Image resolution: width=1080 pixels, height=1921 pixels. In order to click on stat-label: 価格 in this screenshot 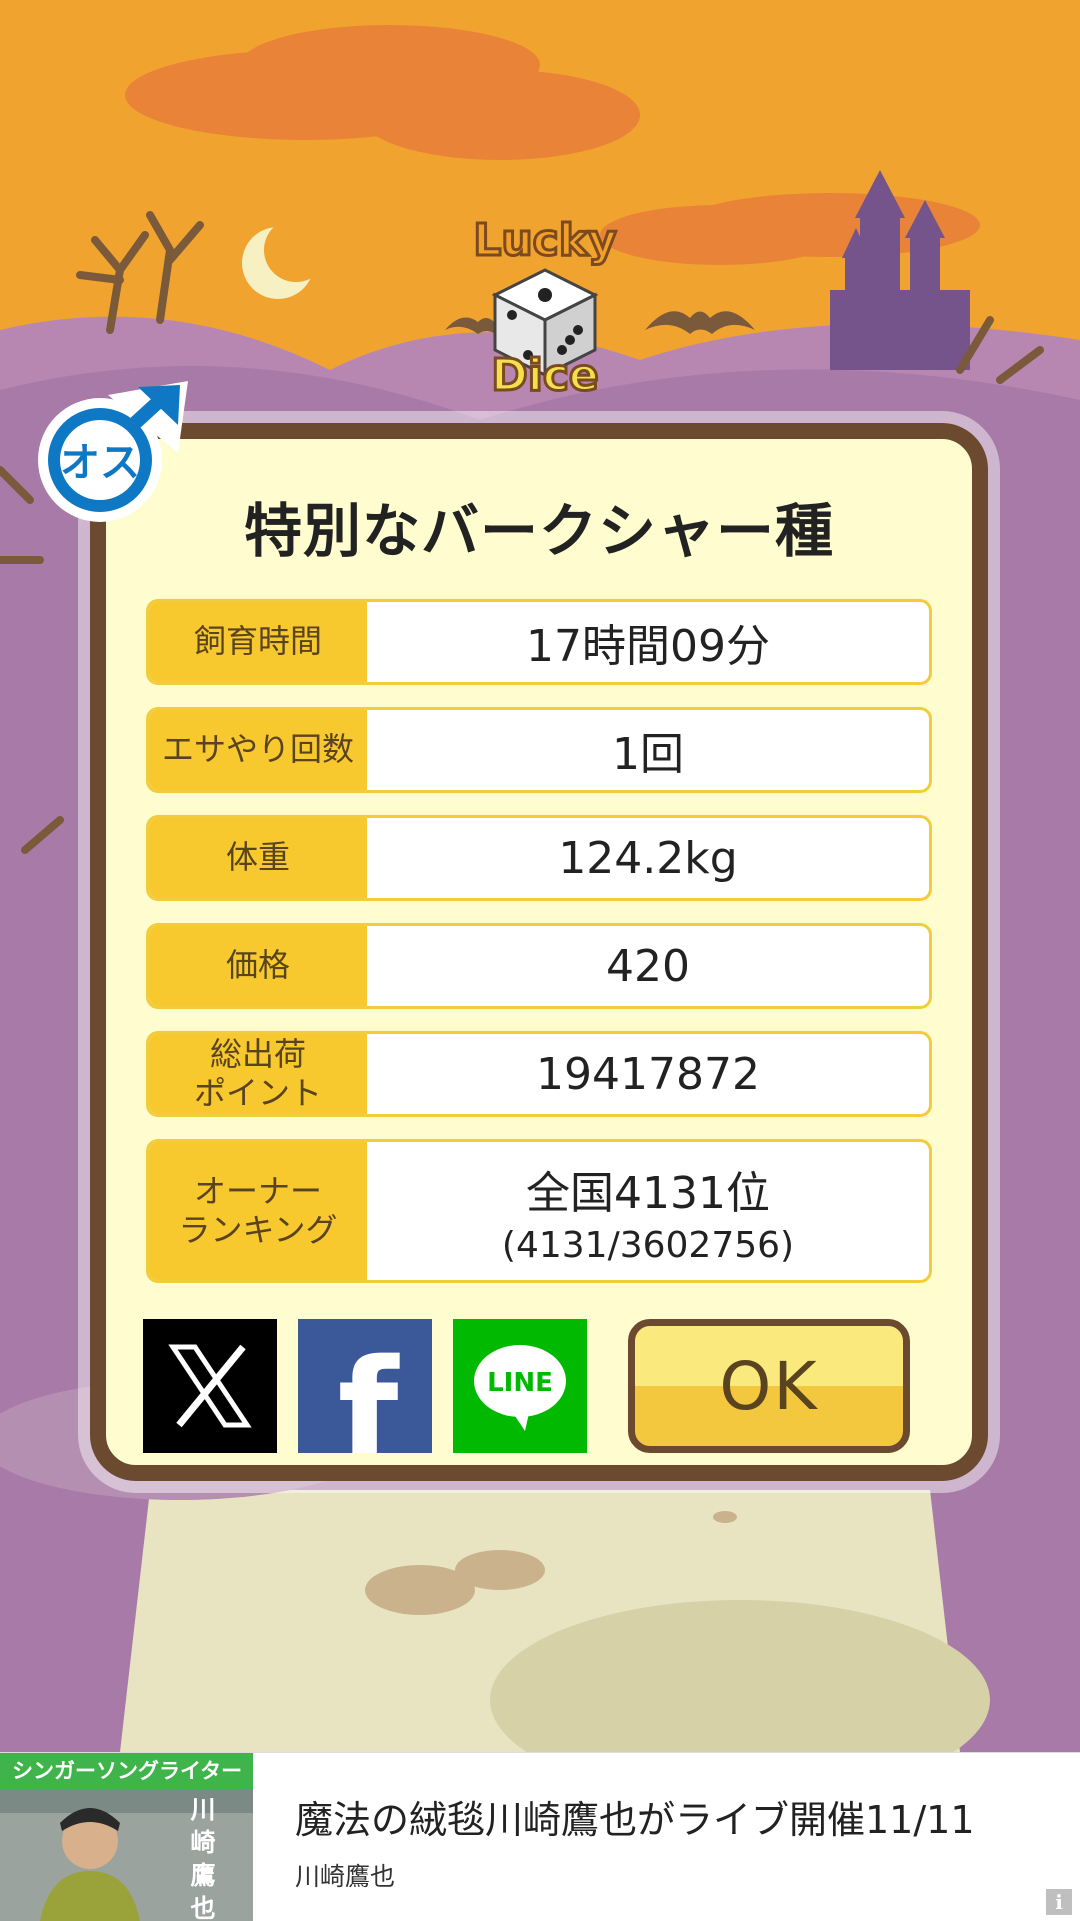, I will do `click(258, 966)`.